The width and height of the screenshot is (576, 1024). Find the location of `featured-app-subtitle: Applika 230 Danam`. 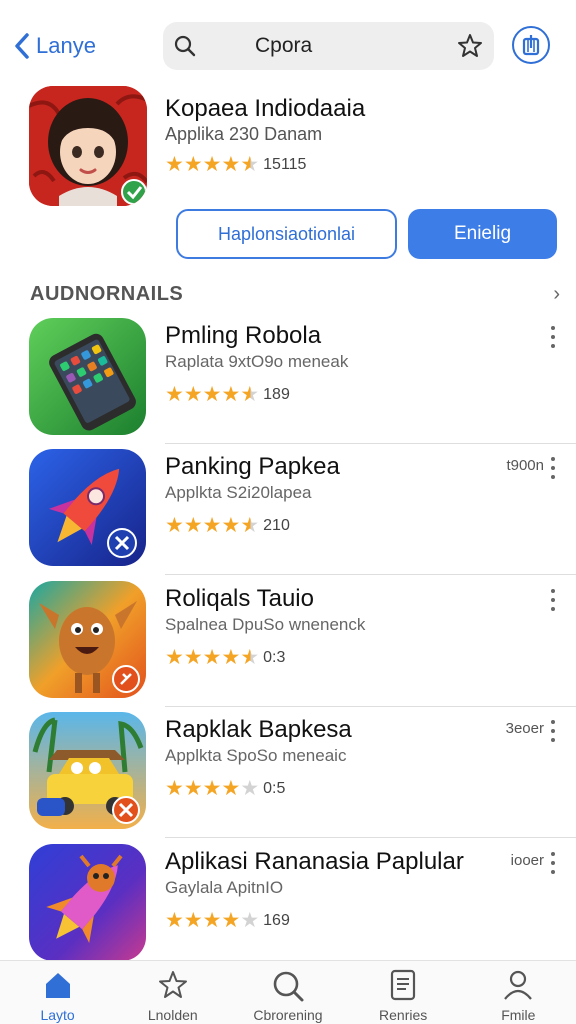

featured-app-subtitle: Applika 230 Danam is located at coordinates (244, 134).